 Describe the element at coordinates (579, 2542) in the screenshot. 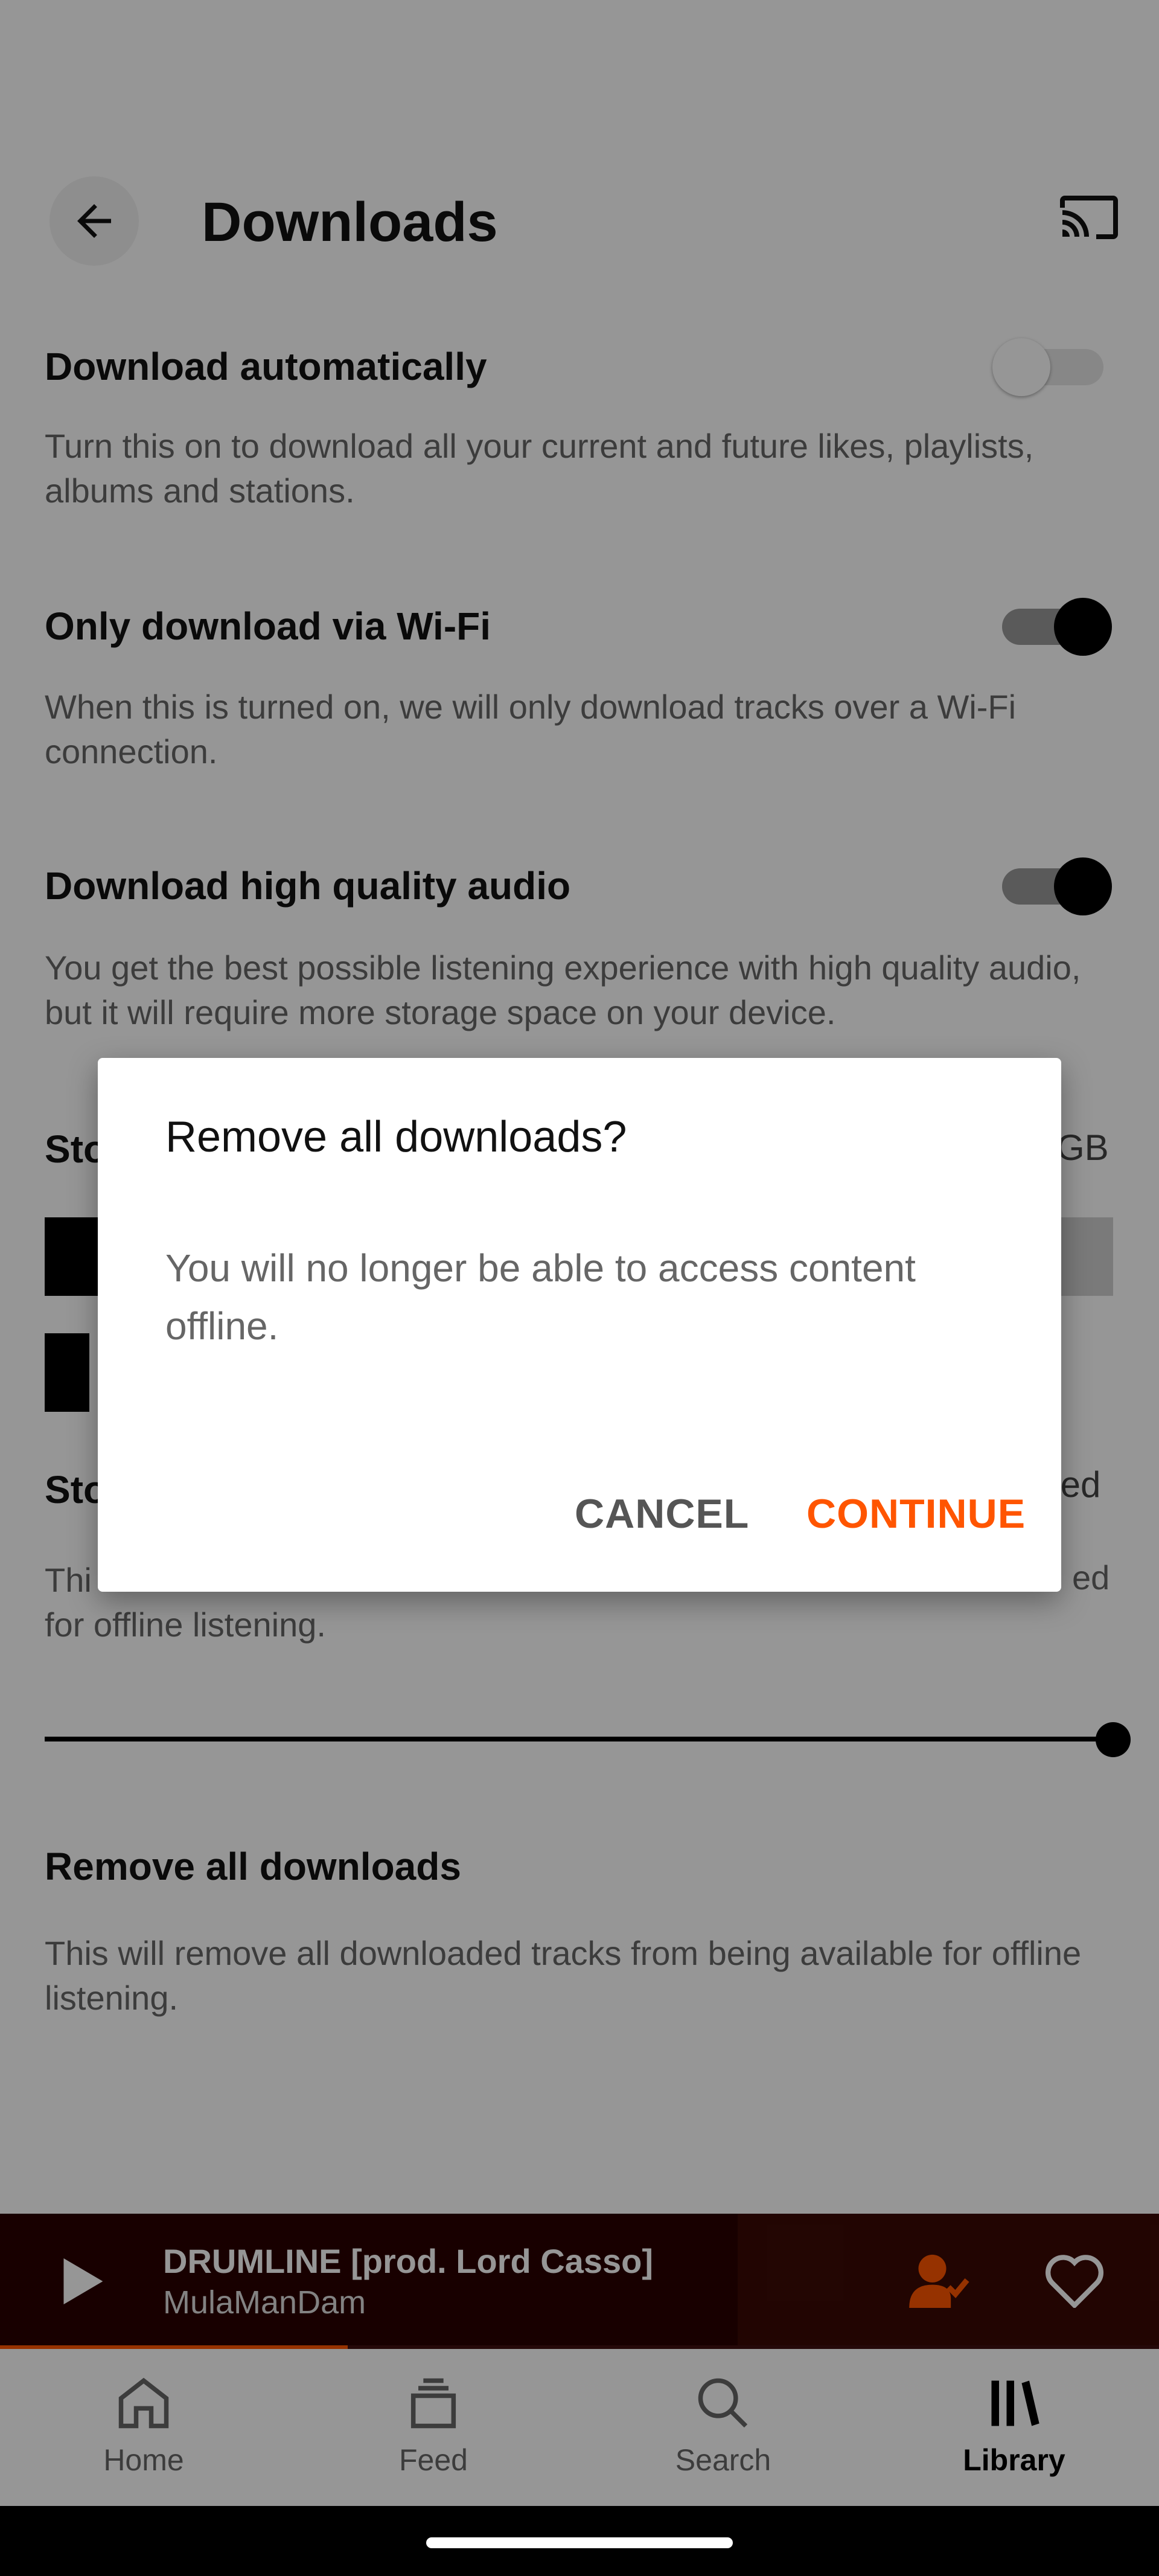

I see `gesture-handle` at that location.